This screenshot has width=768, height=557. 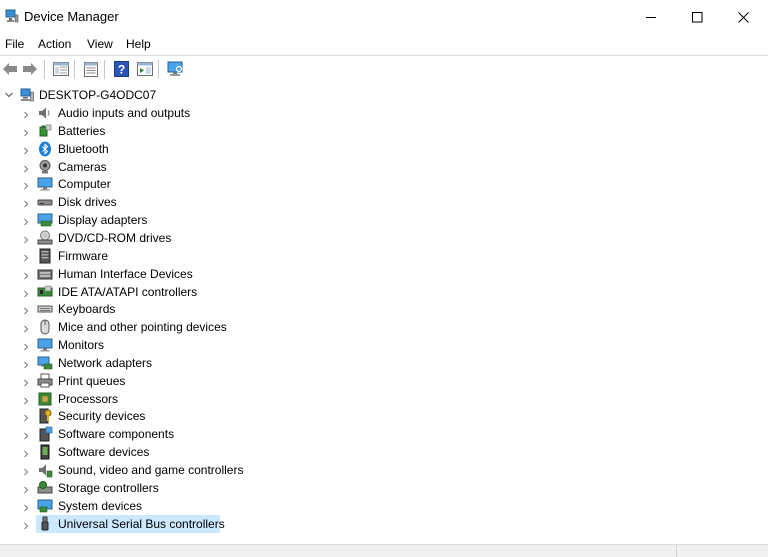 What do you see at coordinates (380, 327) in the screenshot?
I see `tree-item: Mice and other pointing devices` at bounding box center [380, 327].